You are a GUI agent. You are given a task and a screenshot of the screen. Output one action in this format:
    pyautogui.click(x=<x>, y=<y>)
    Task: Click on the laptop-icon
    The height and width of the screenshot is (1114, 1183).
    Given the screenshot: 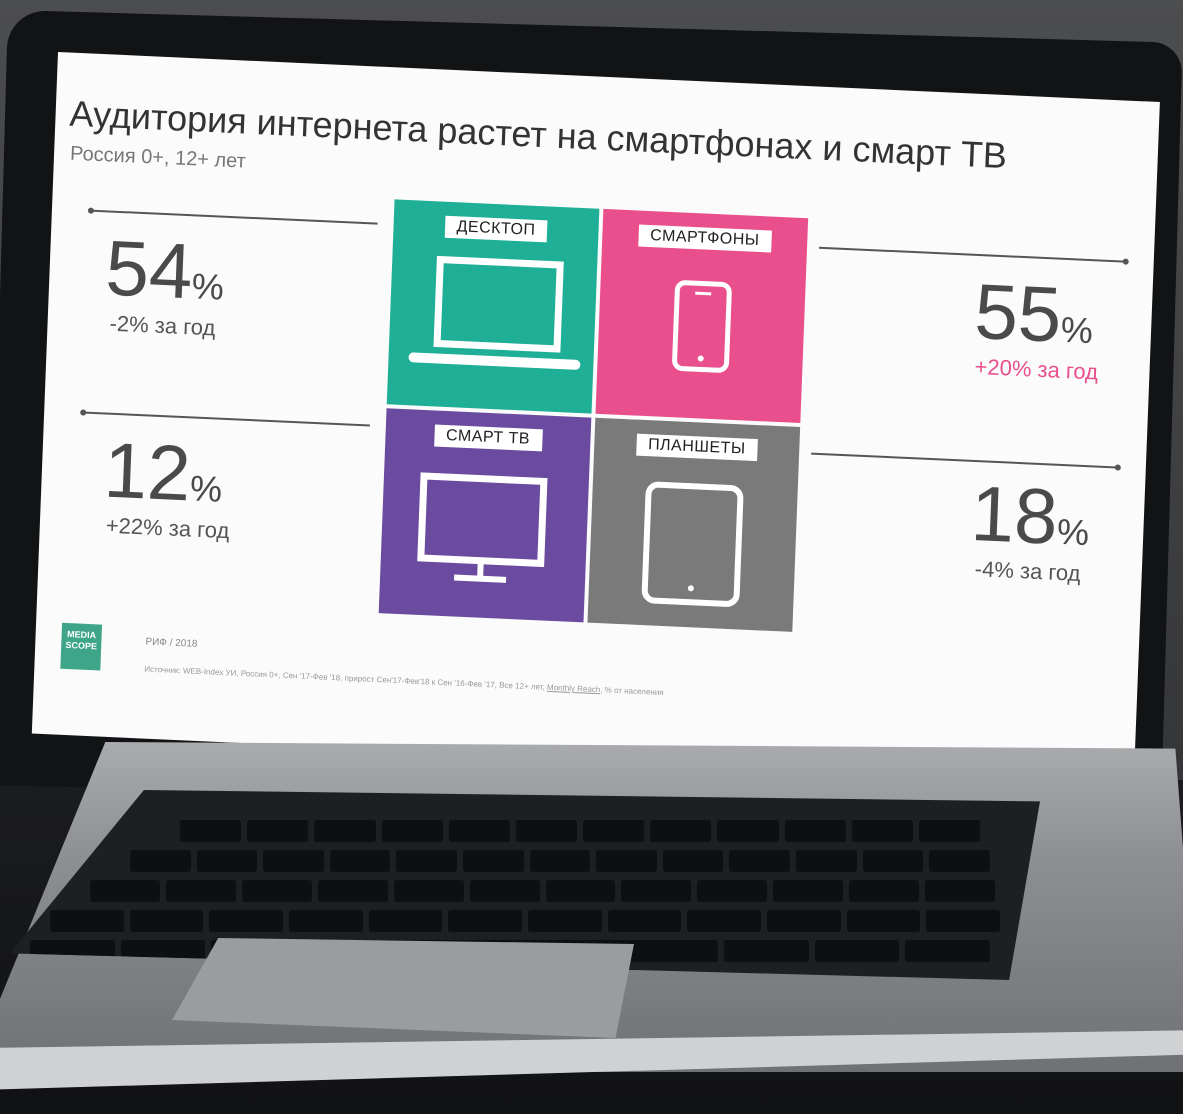 What is the action you would take?
    pyautogui.click(x=494, y=312)
    